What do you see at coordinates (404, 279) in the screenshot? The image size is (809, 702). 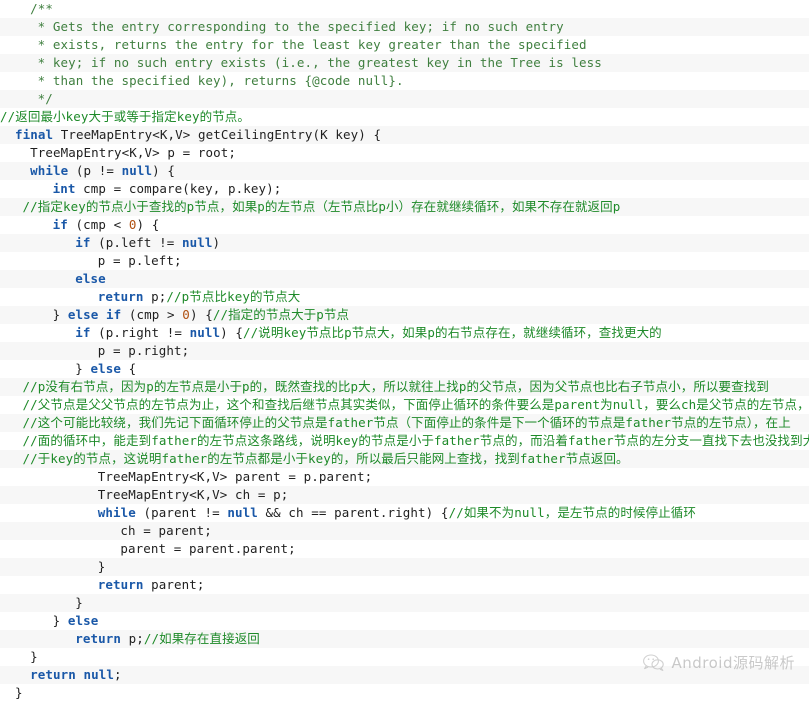 I see `code-line: else` at bounding box center [404, 279].